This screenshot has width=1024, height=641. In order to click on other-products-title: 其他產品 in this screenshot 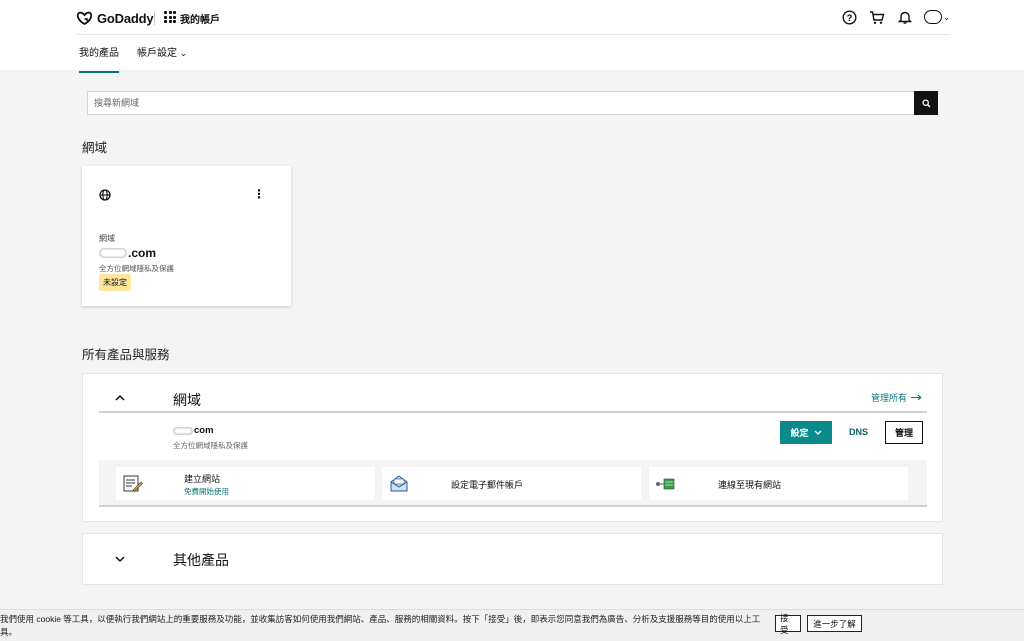, I will do `click(201, 560)`.